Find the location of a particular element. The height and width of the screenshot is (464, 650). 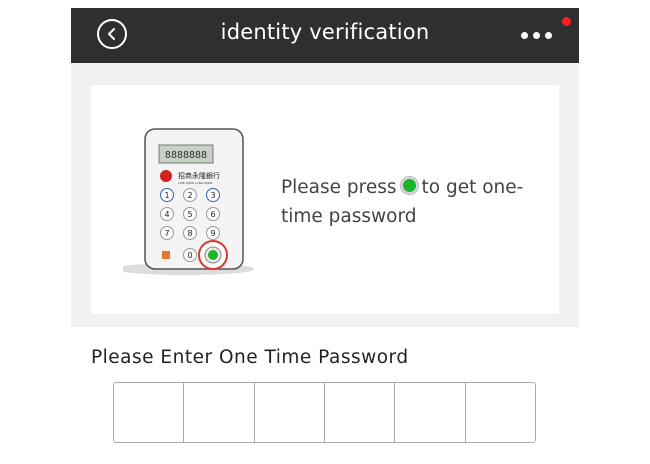

token-display-text: 8888888 is located at coordinates (186, 155).